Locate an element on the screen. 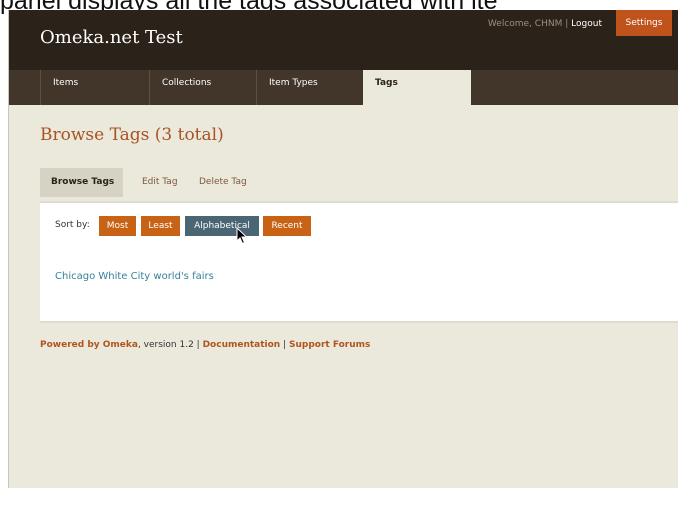 This screenshot has width=678, height=516. tab-item-types: Item Types is located at coordinates (309, 87).